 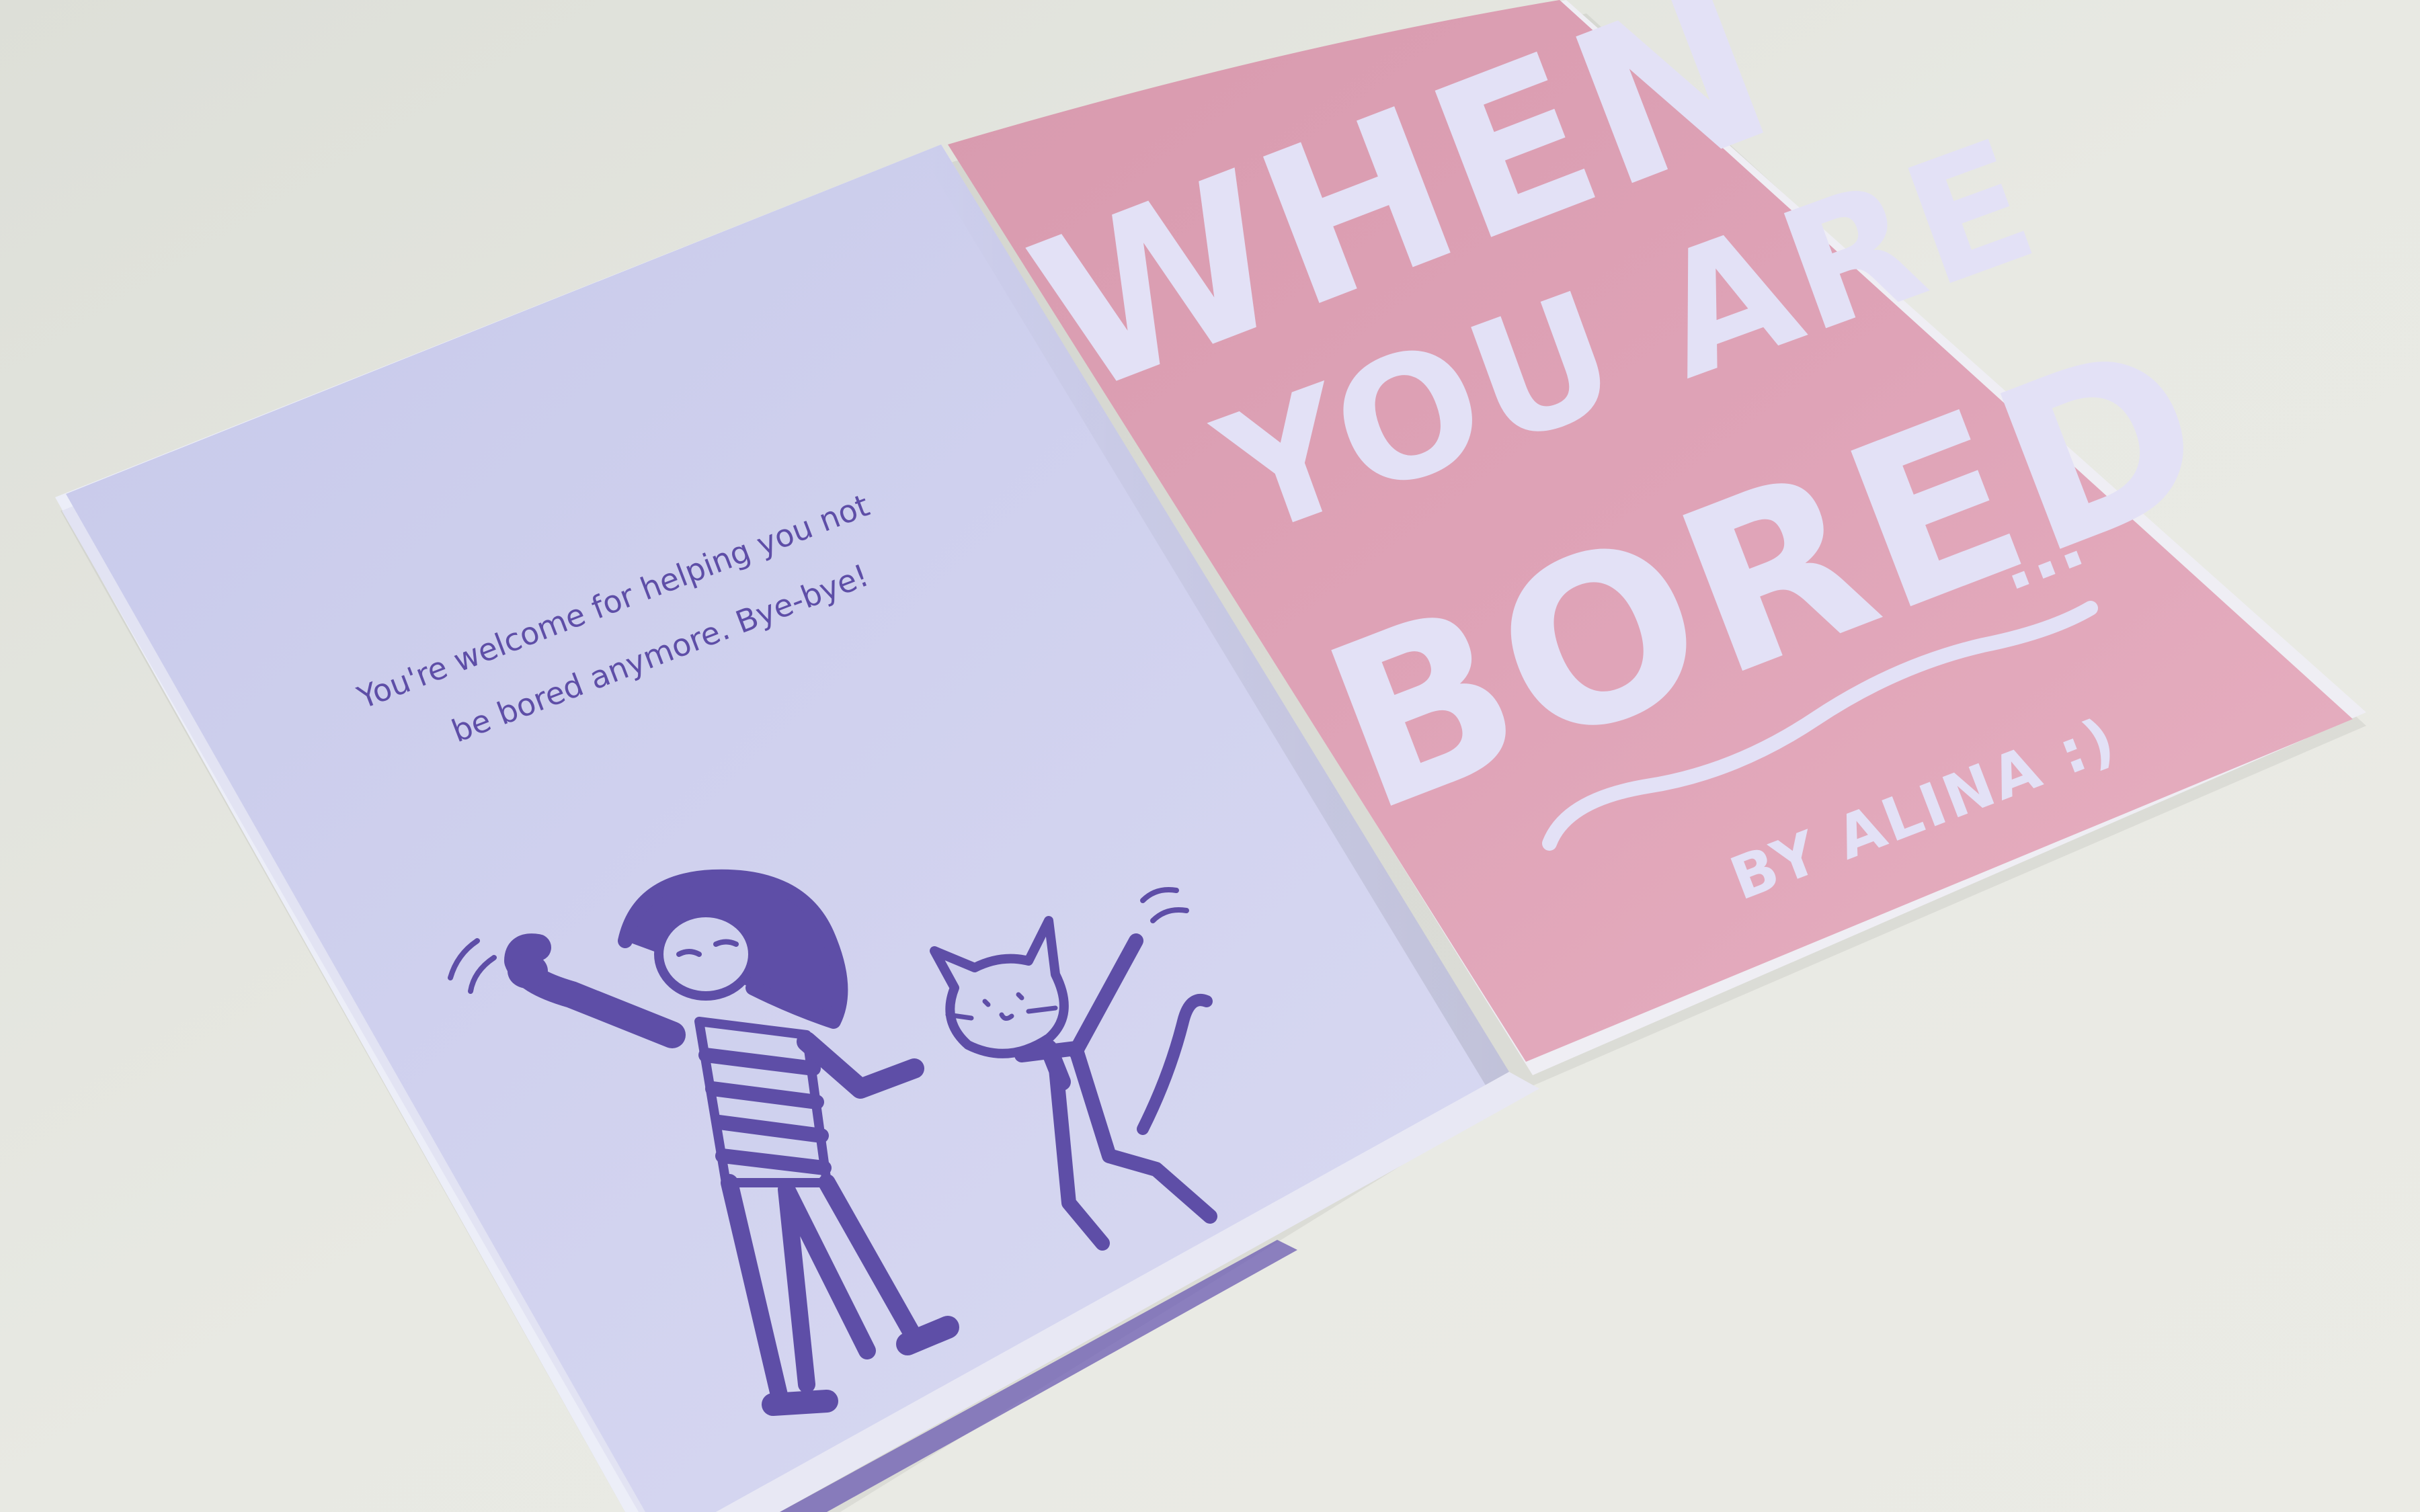 I want to click on girl-hand, so click(x=528, y=972).